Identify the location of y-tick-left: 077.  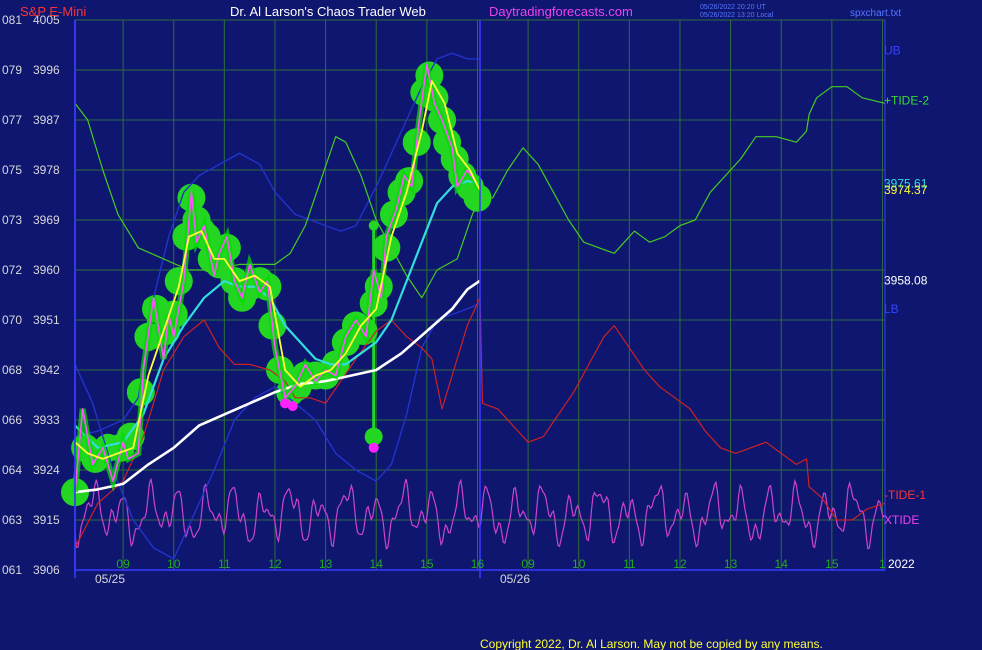
(12, 120).